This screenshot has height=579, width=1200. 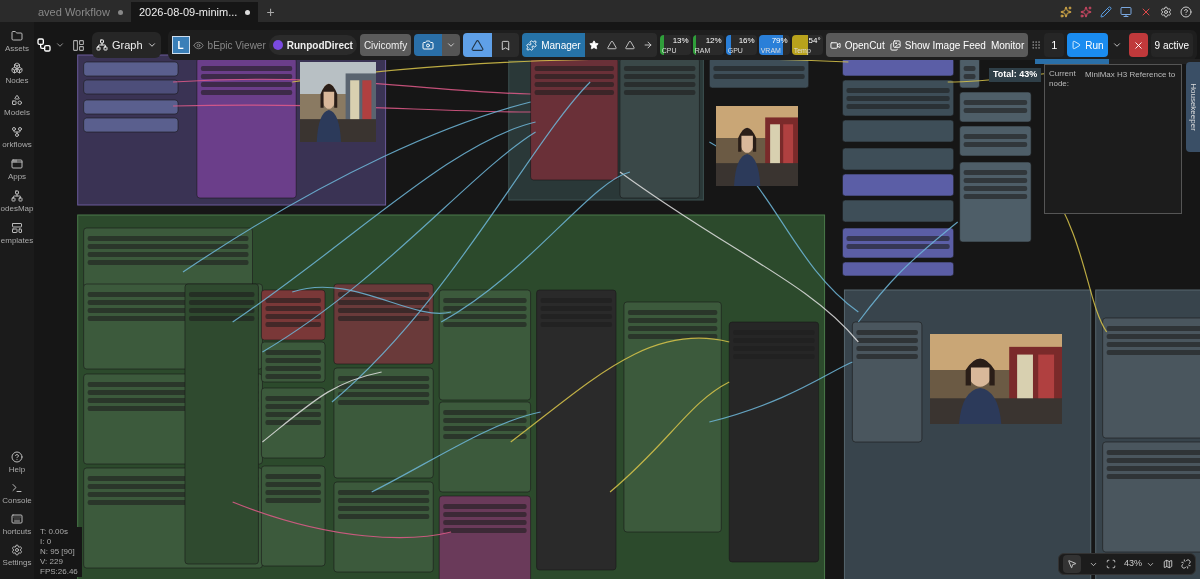 What do you see at coordinates (17, 164) in the screenshot?
I see `app-window-icon` at bounding box center [17, 164].